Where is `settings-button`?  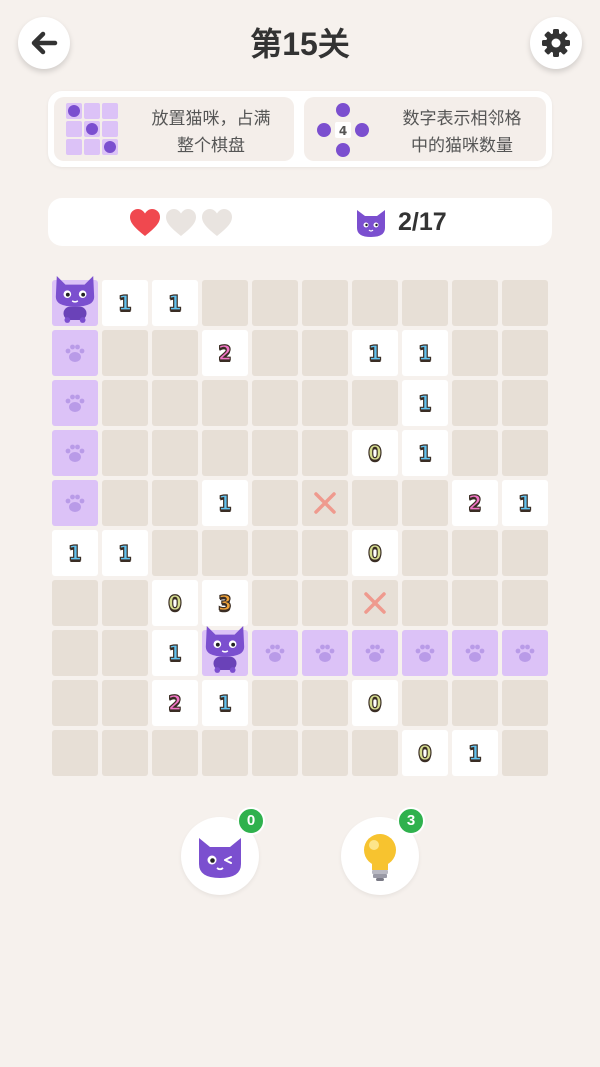
settings-button is located at coordinates (556, 43).